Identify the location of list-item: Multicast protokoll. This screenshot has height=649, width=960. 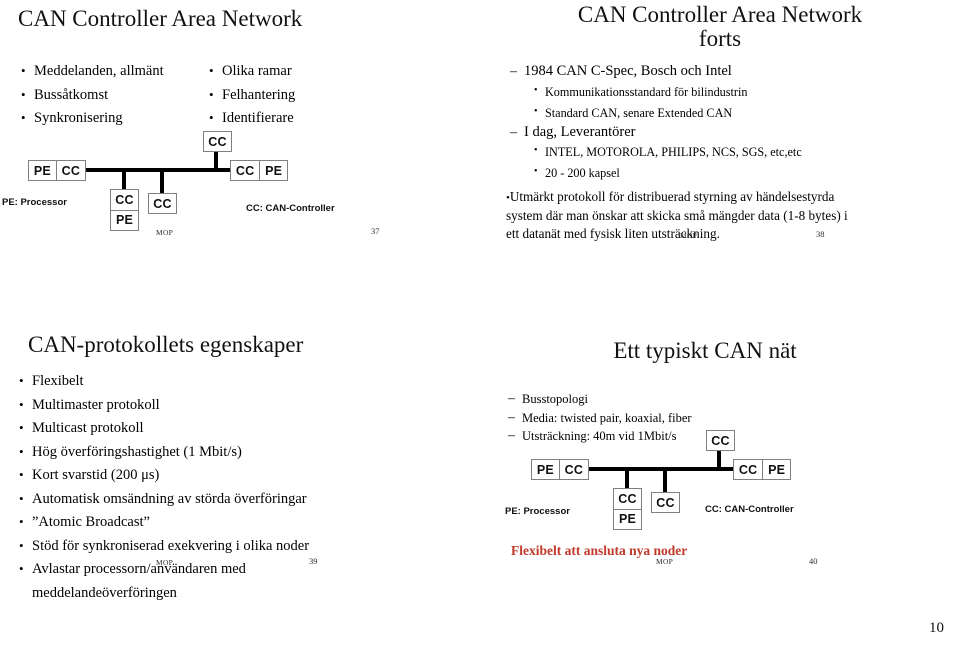
(183, 428).